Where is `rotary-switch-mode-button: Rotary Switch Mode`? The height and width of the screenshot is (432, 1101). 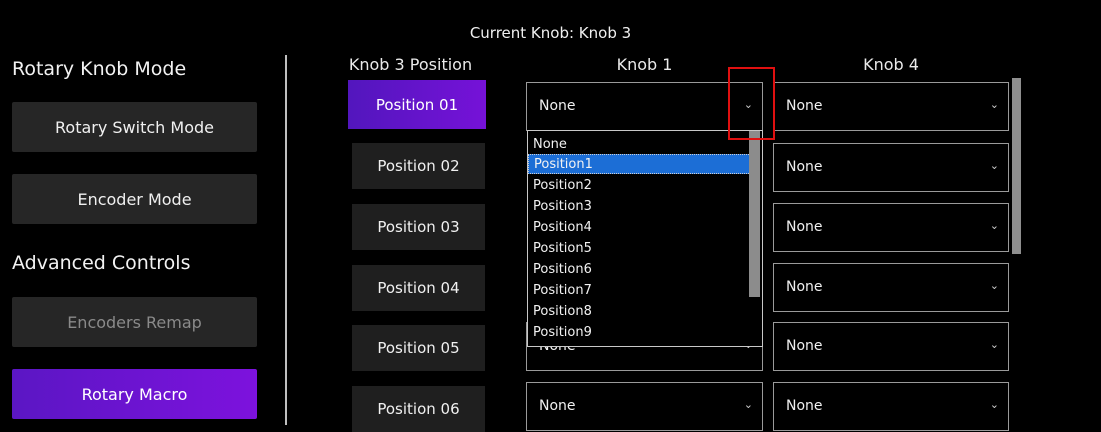
rotary-switch-mode-button: Rotary Switch Mode is located at coordinates (134, 127).